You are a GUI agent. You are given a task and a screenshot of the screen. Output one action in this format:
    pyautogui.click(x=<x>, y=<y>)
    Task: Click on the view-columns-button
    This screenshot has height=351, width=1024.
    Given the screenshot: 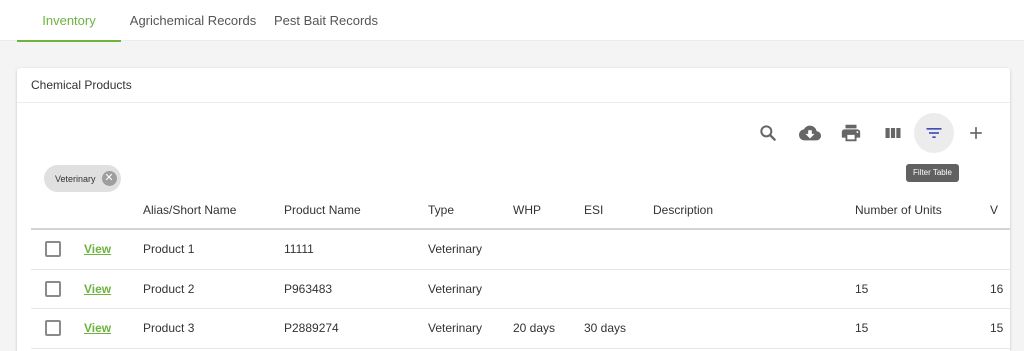 What is the action you would take?
    pyautogui.click(x=893, y=133)
    